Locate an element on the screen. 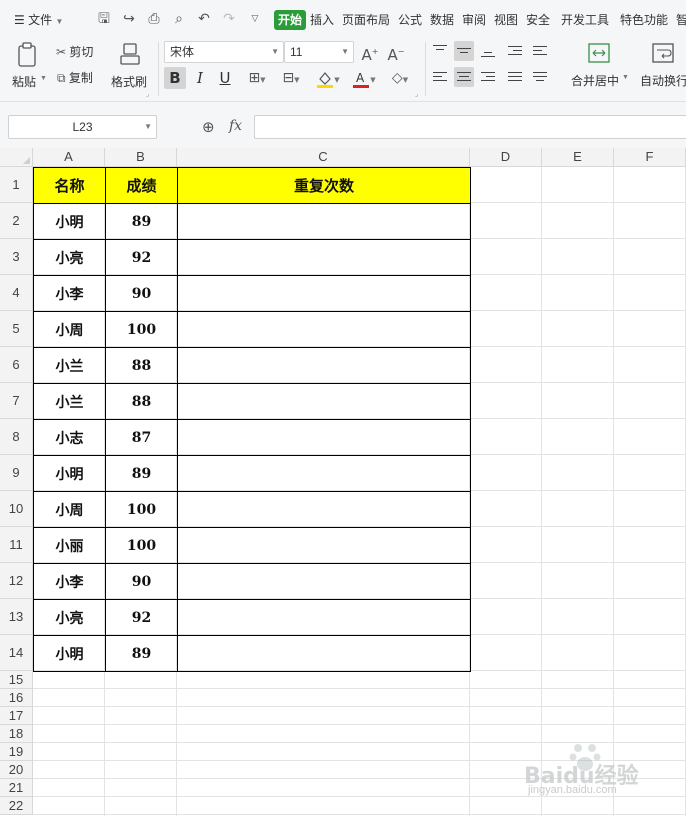 Image resolution: width=686 pixels, height=816 pixels. increase-font-size-icon: A+ is located at coordinates (370, 53).